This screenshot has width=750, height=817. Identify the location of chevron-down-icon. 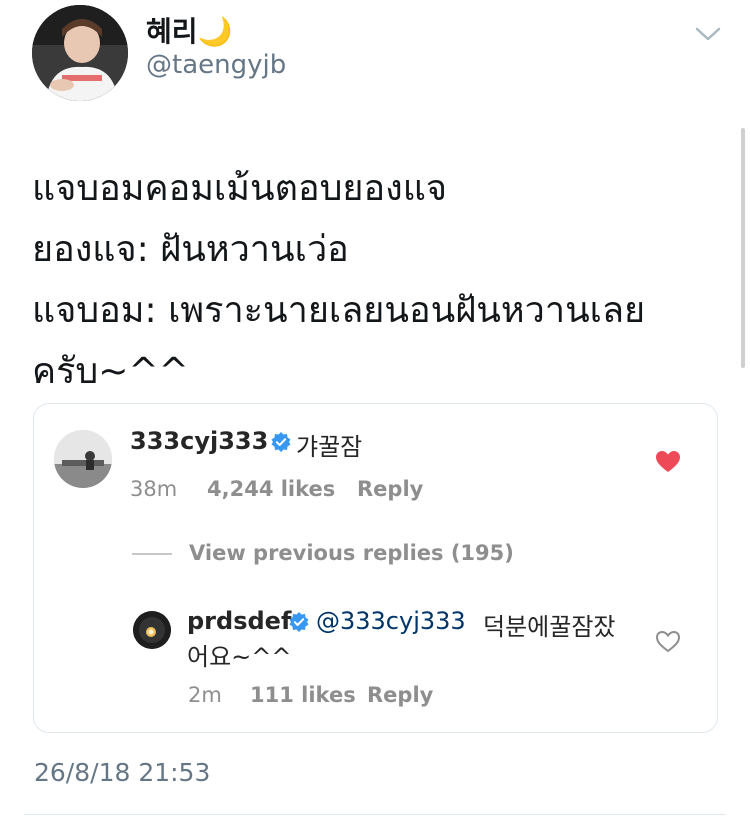
(708, 34).